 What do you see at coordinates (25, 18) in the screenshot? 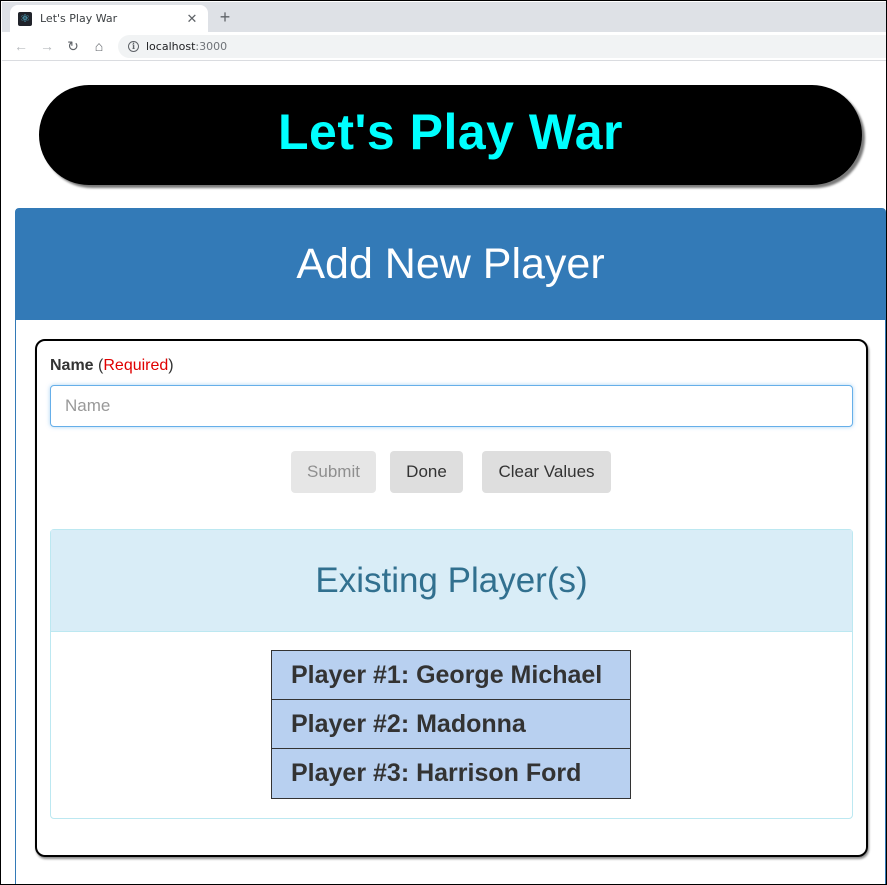
I see `react-favicon-icon: ⚛` at bounding box center [25, 18].